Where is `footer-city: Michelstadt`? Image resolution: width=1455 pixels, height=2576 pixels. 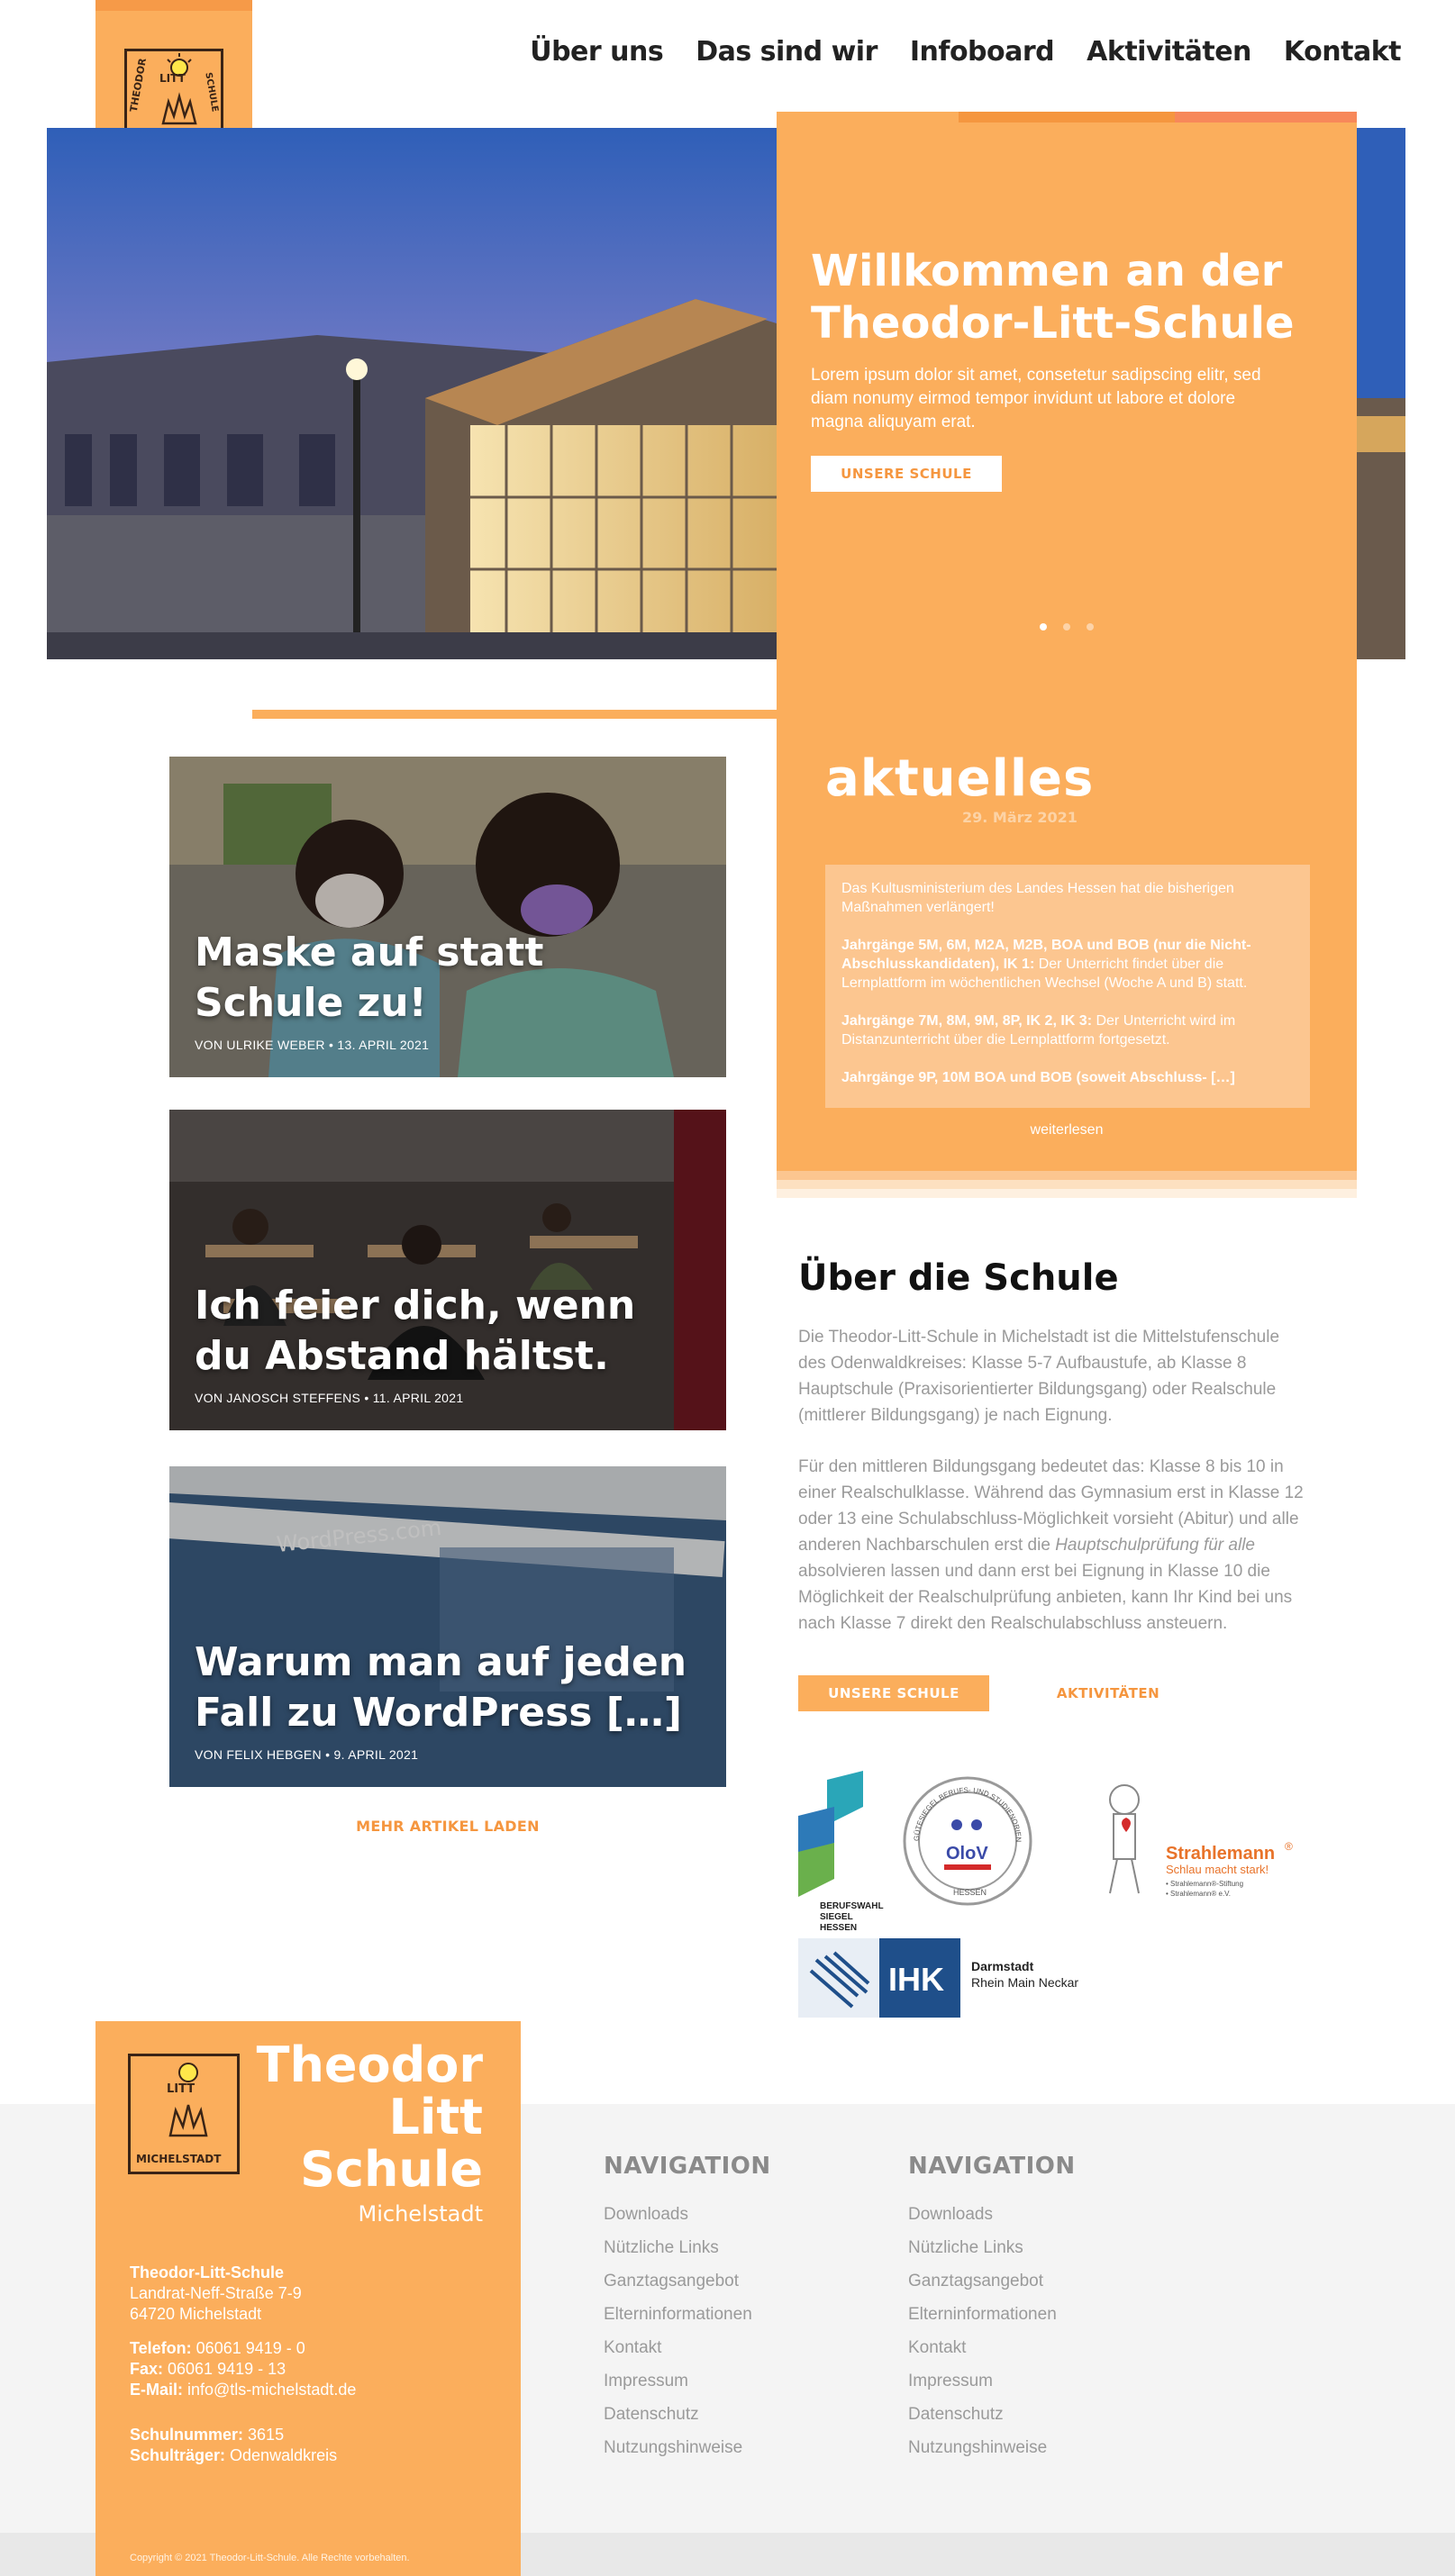 footer-city: Michelstadt is located at coordinates (420, 2214).